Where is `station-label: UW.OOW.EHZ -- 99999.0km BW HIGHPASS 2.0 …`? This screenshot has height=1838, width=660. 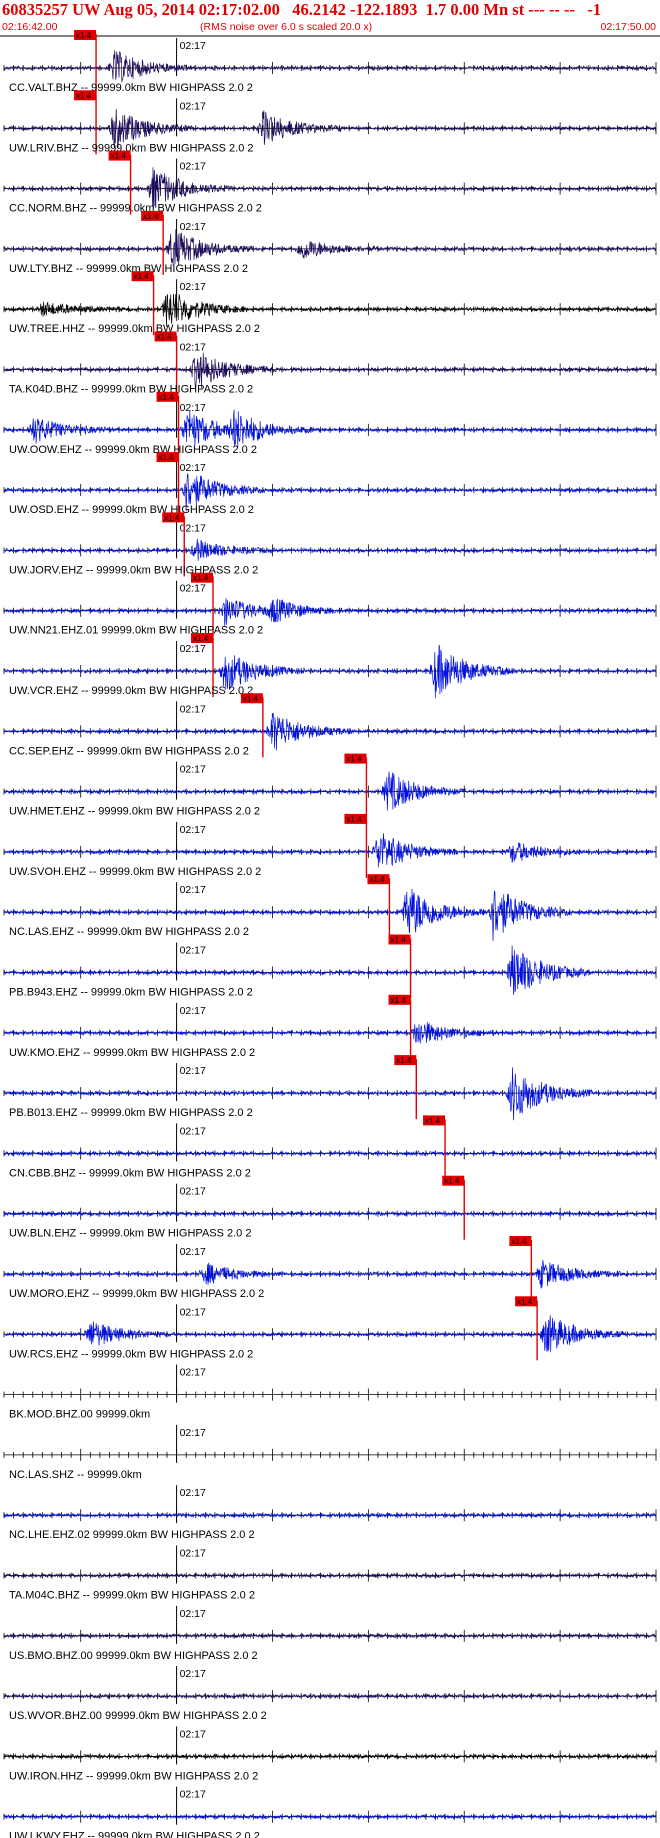 station-label: UW.OOW.EHZ -- 99999.0km BW HIGHPASS 2.0 … is located at coordinates (133, 450).